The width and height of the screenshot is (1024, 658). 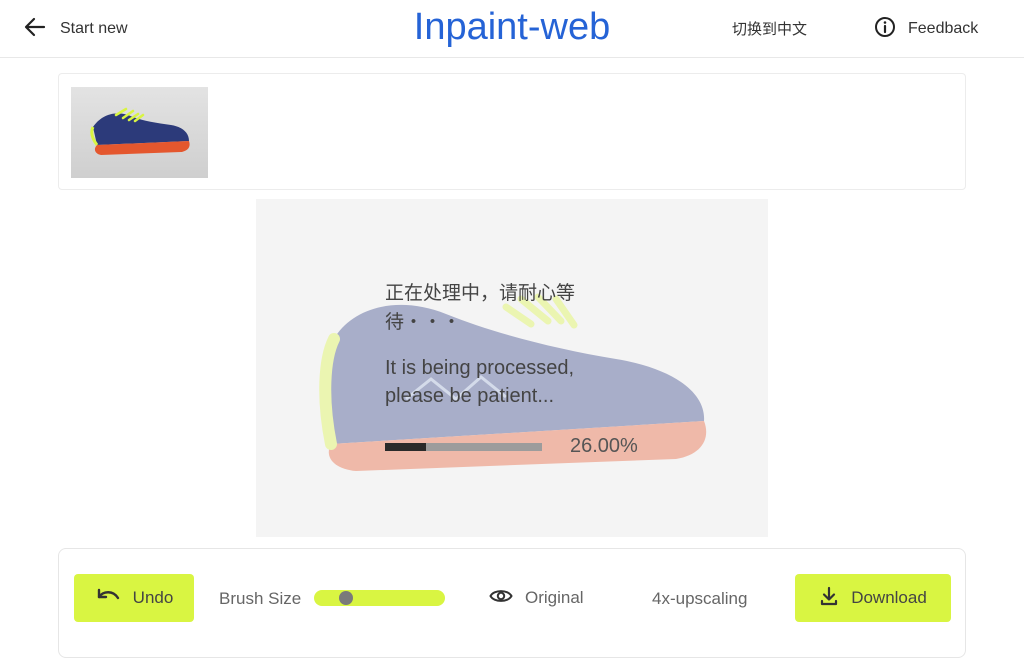 I want to click on feedback-label: Feedback, so click(x=943, y=28).